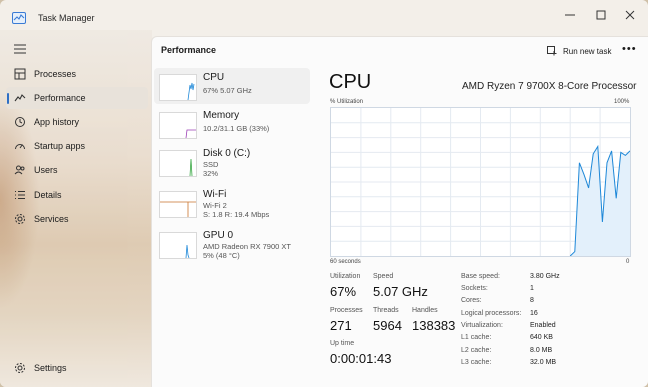 This screenshot has width=648, height=387. What do you see at coordinates (236, 214) in the screenshot?
I see `device-detail-2: S: 1.8 R: 19.4 Mbps` at bounding box center [236, 214].